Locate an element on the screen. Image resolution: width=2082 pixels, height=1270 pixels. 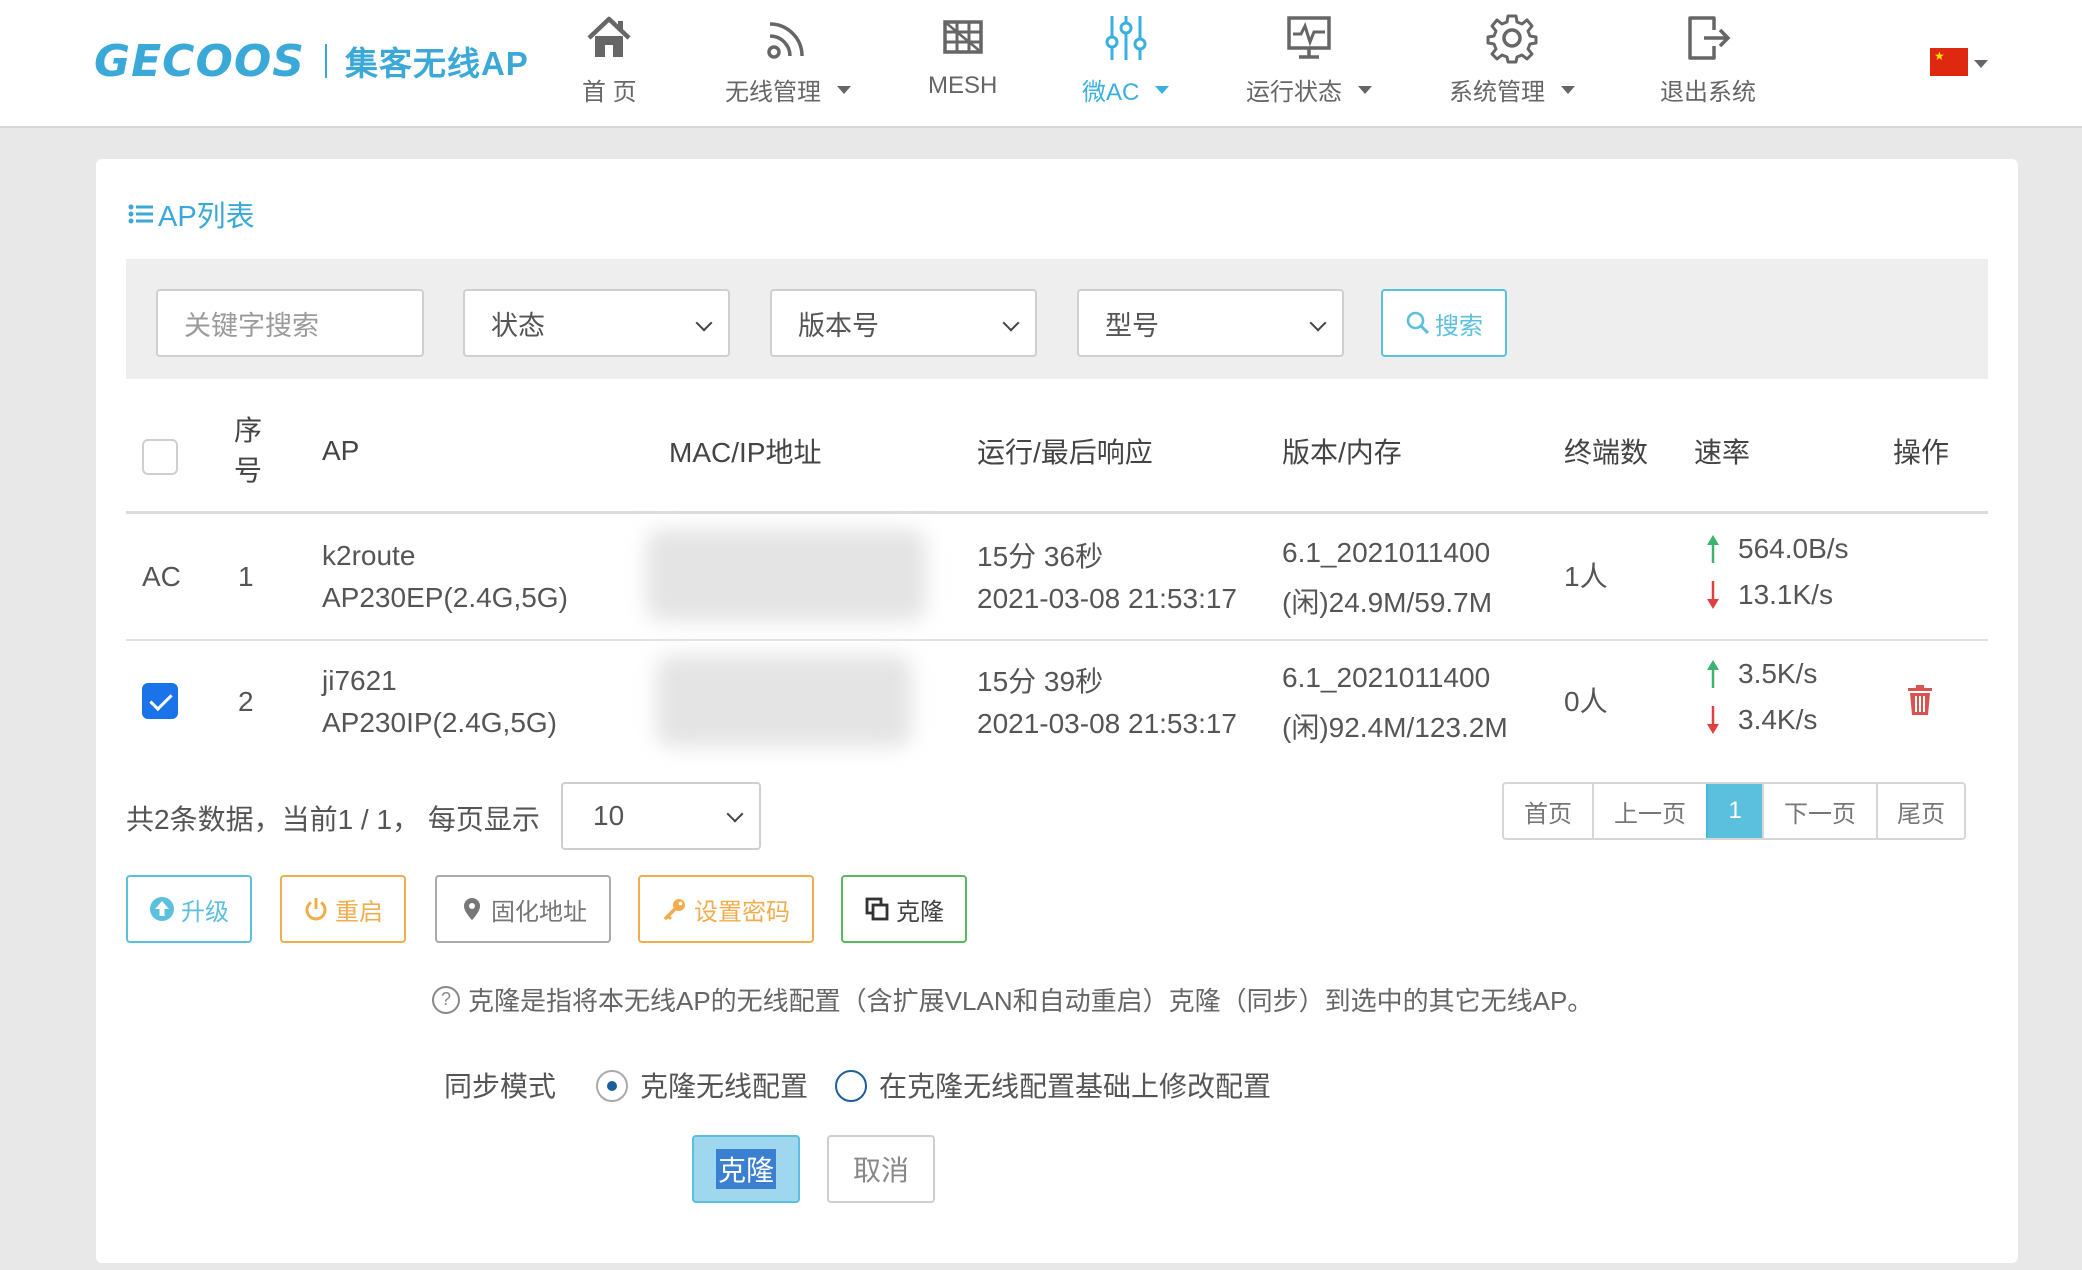
header-actions: 操作 is located at coordinates (1921, 452).